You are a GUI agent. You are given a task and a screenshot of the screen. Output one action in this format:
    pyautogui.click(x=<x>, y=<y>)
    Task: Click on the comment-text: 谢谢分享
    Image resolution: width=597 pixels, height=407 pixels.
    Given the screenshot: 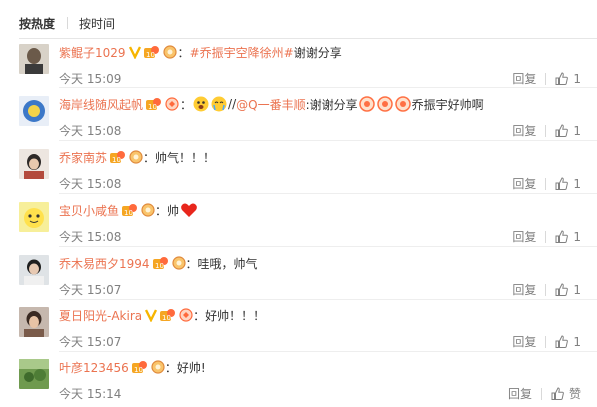 What is the action you would take?
    pyautogui.click(x=317, y=52)
    